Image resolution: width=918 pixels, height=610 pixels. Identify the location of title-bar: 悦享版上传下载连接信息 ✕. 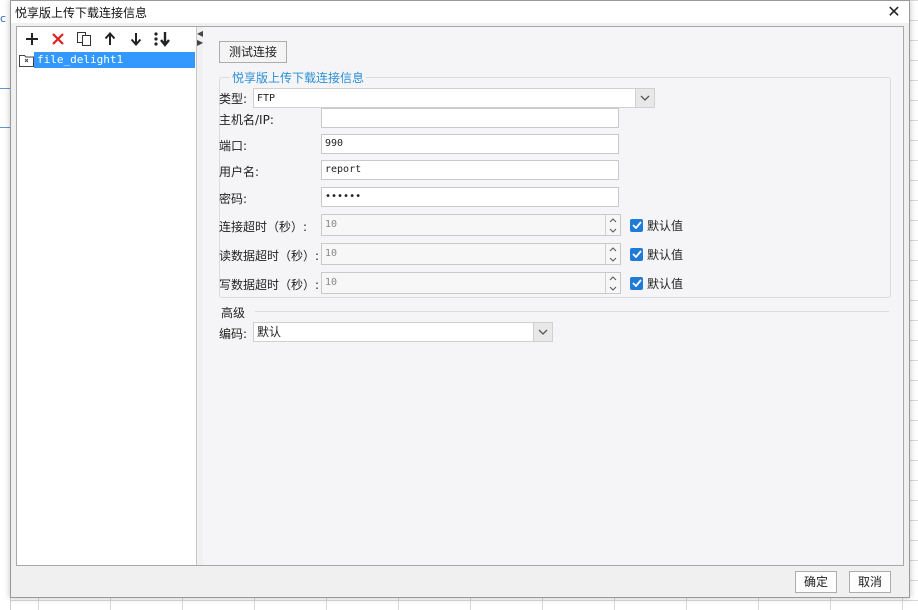
(460, 12).